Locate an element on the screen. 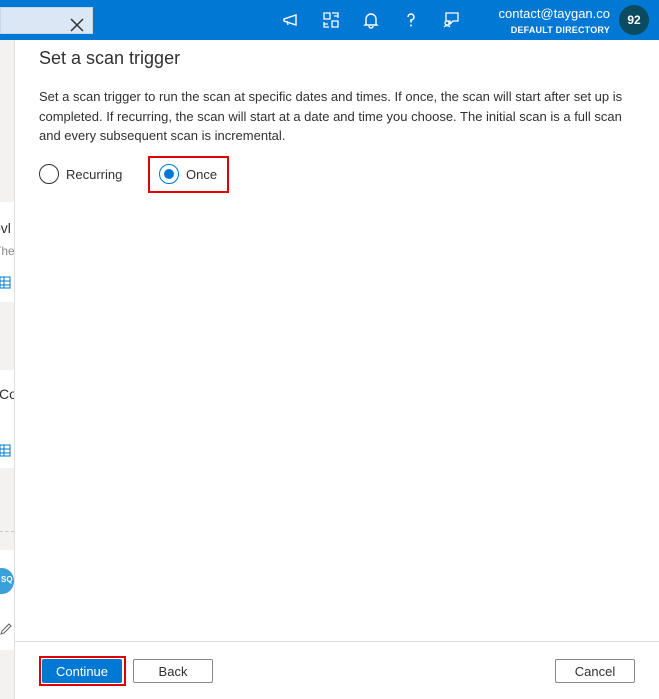 This screenshot has height=699, width=659. radio-once-label: Once is located at coordinates (202, 174).